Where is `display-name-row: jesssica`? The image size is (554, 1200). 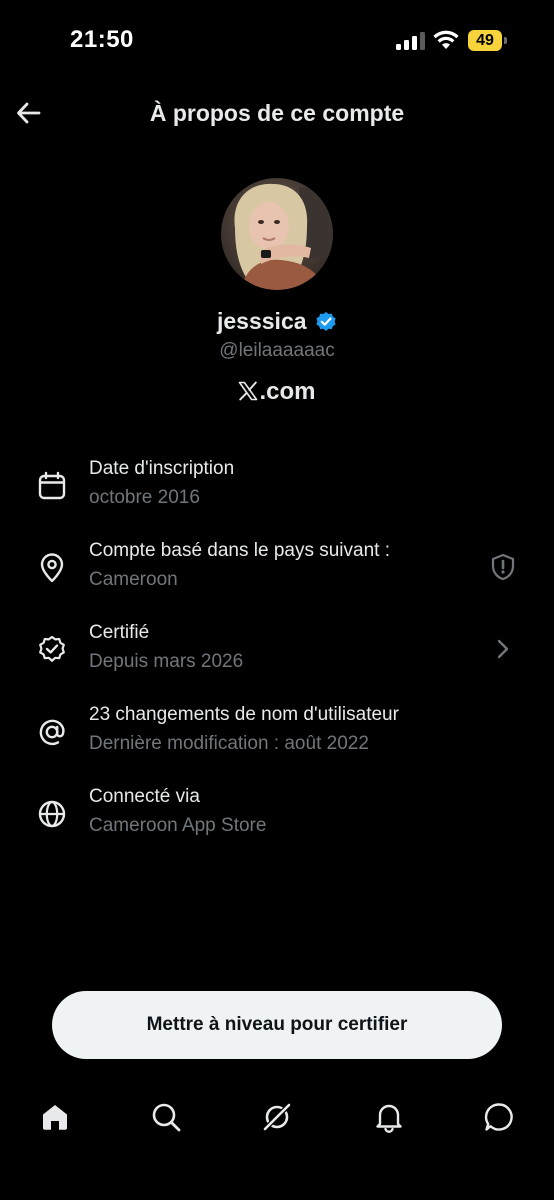 display-name-row: jesssica is located at coordinates (277, 321).